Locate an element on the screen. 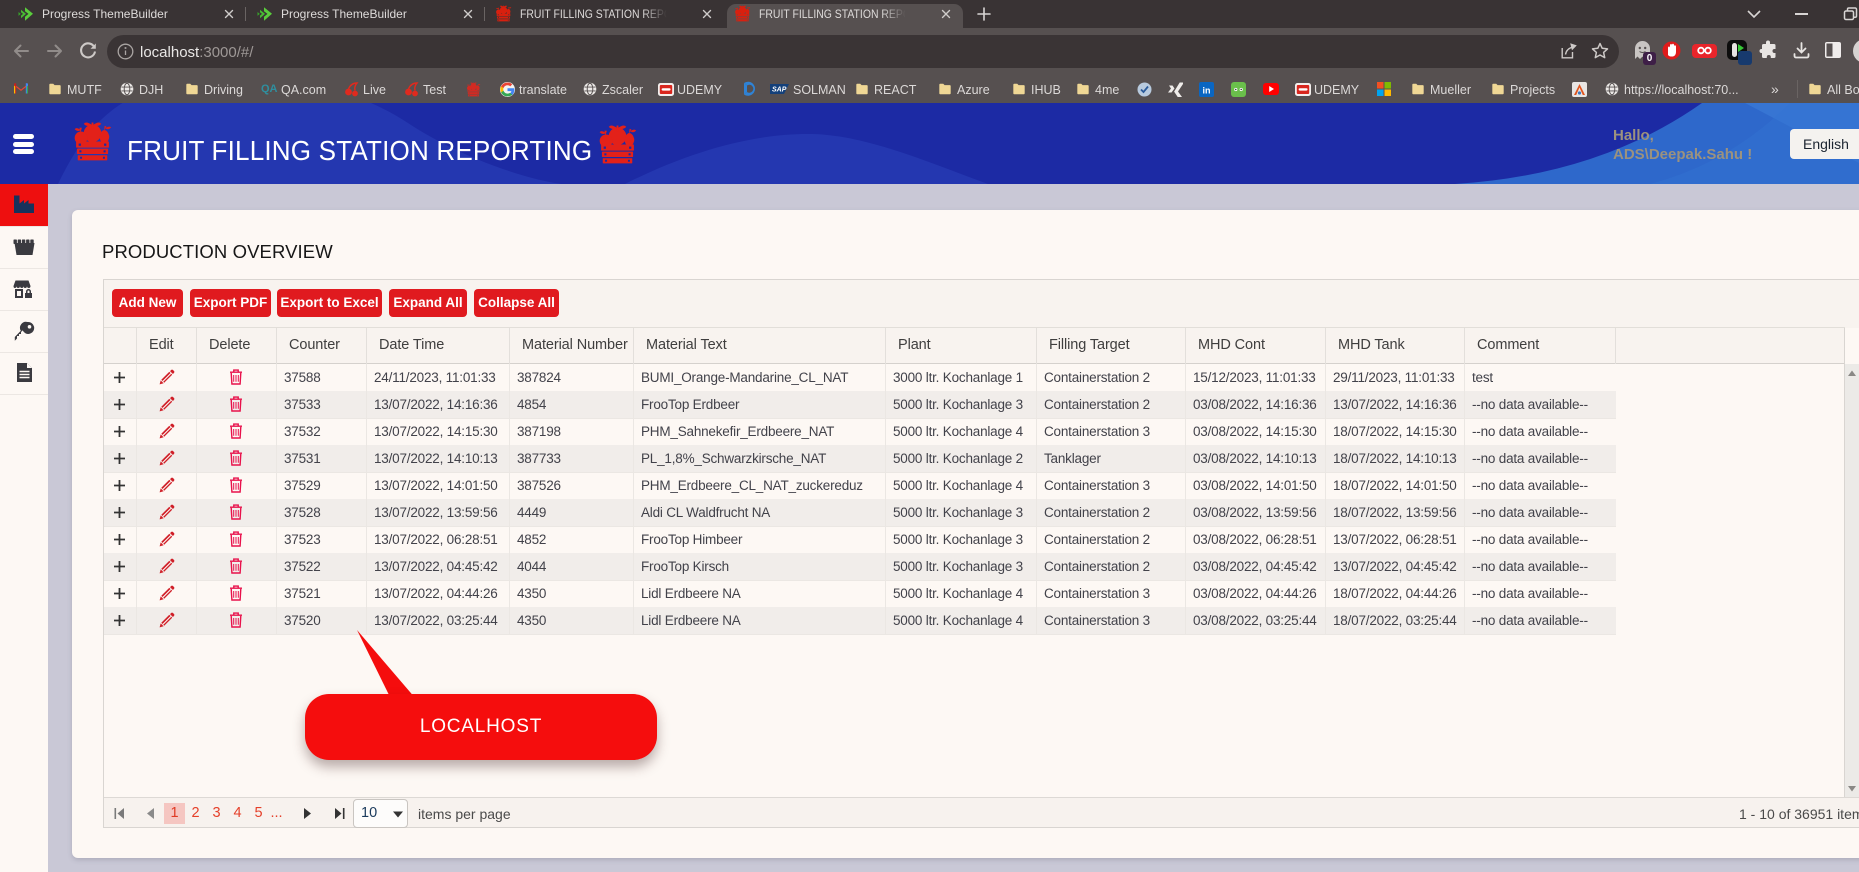  svg-text: SAP is located at coordinates (779, 90).